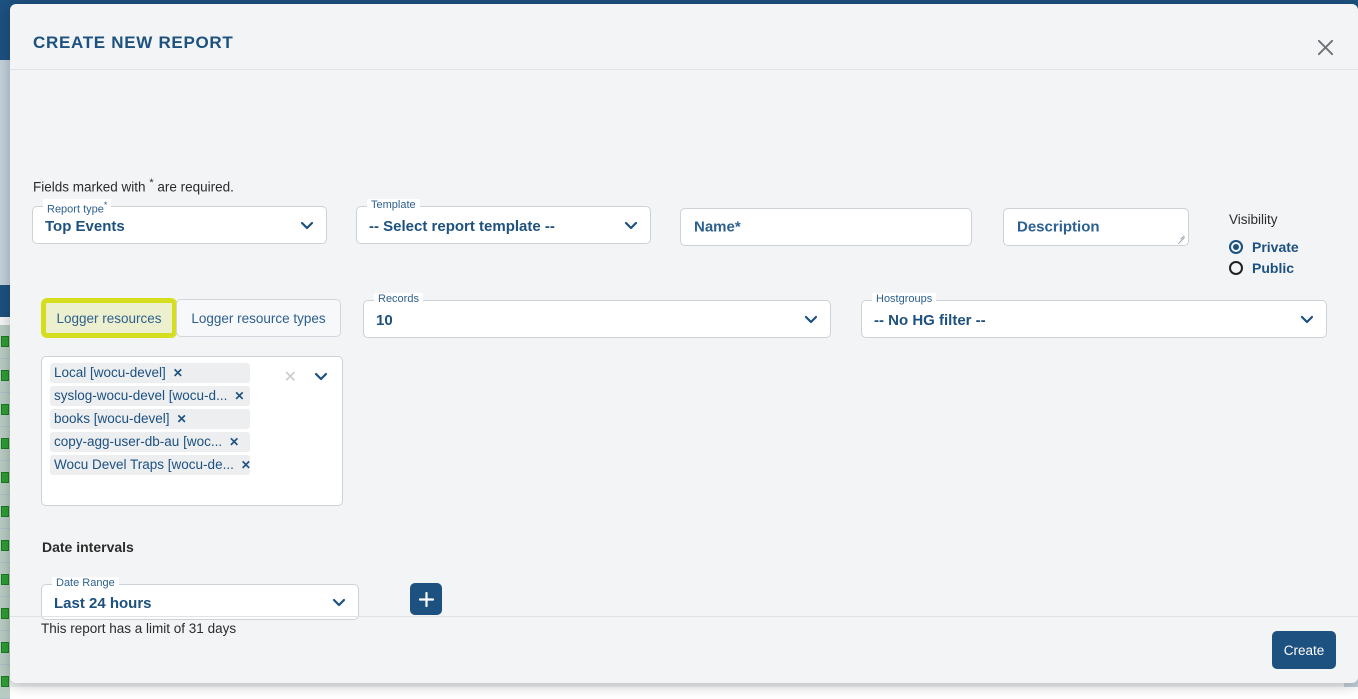 The height and width of the screenshot is (699, 1358). I want to click on template-select: Template -- Select report template --, so click(503, 225).